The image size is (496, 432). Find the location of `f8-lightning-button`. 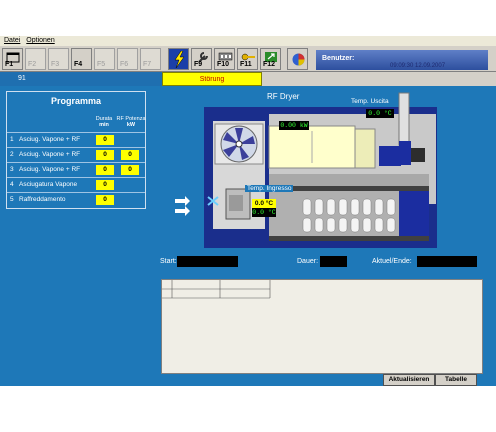

f8-lightning-button is located at coordinates (178, 59).